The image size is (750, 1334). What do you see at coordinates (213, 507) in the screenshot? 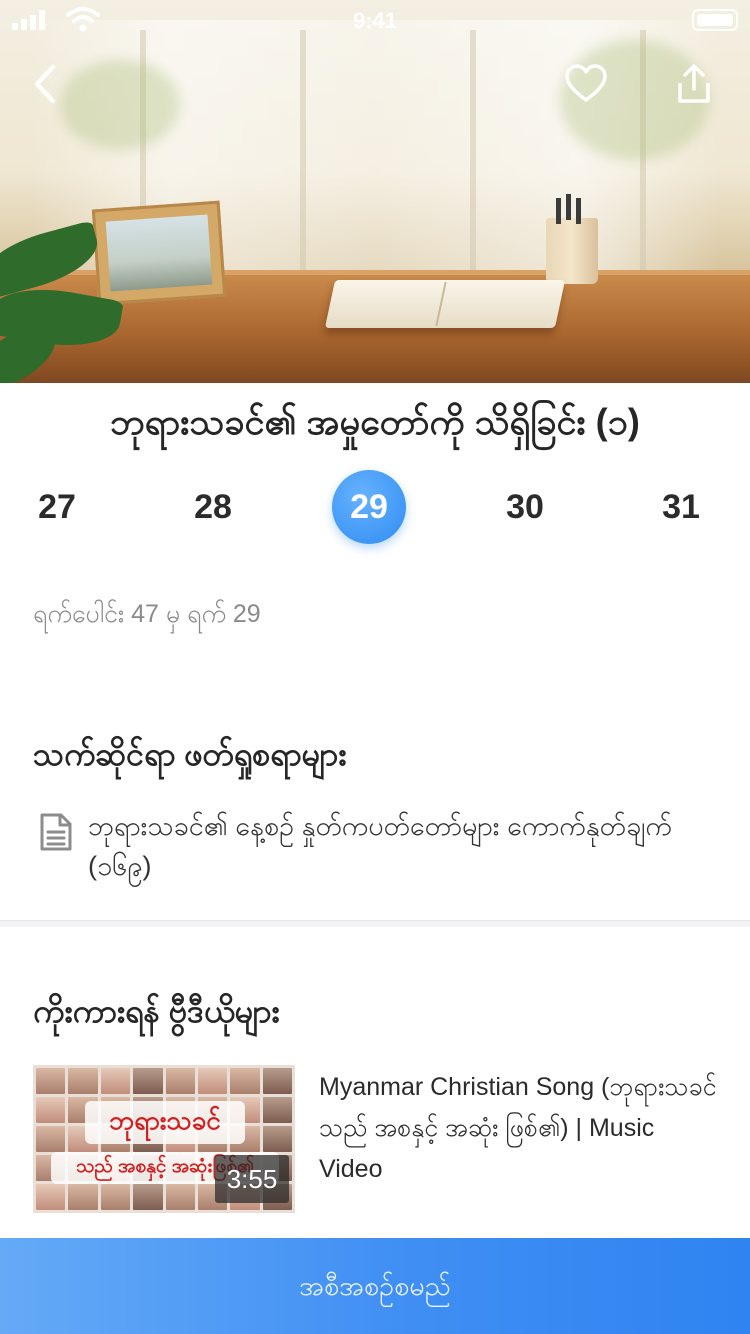
I see `day-28: 28` at bounding box center [213, 507].